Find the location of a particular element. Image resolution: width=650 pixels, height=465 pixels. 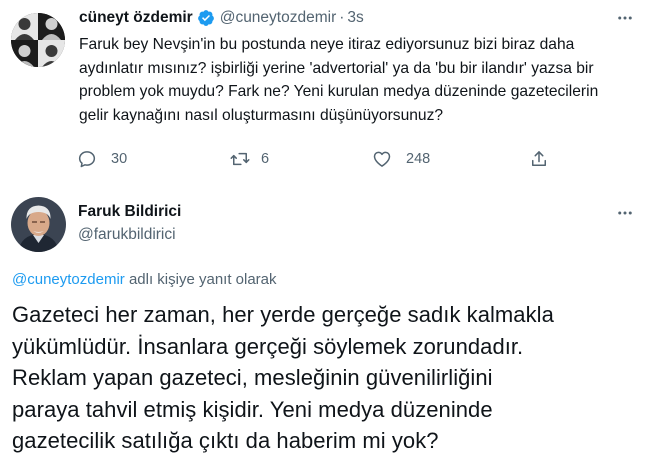

reply-count: 30 is located at coordinates (119, 159).